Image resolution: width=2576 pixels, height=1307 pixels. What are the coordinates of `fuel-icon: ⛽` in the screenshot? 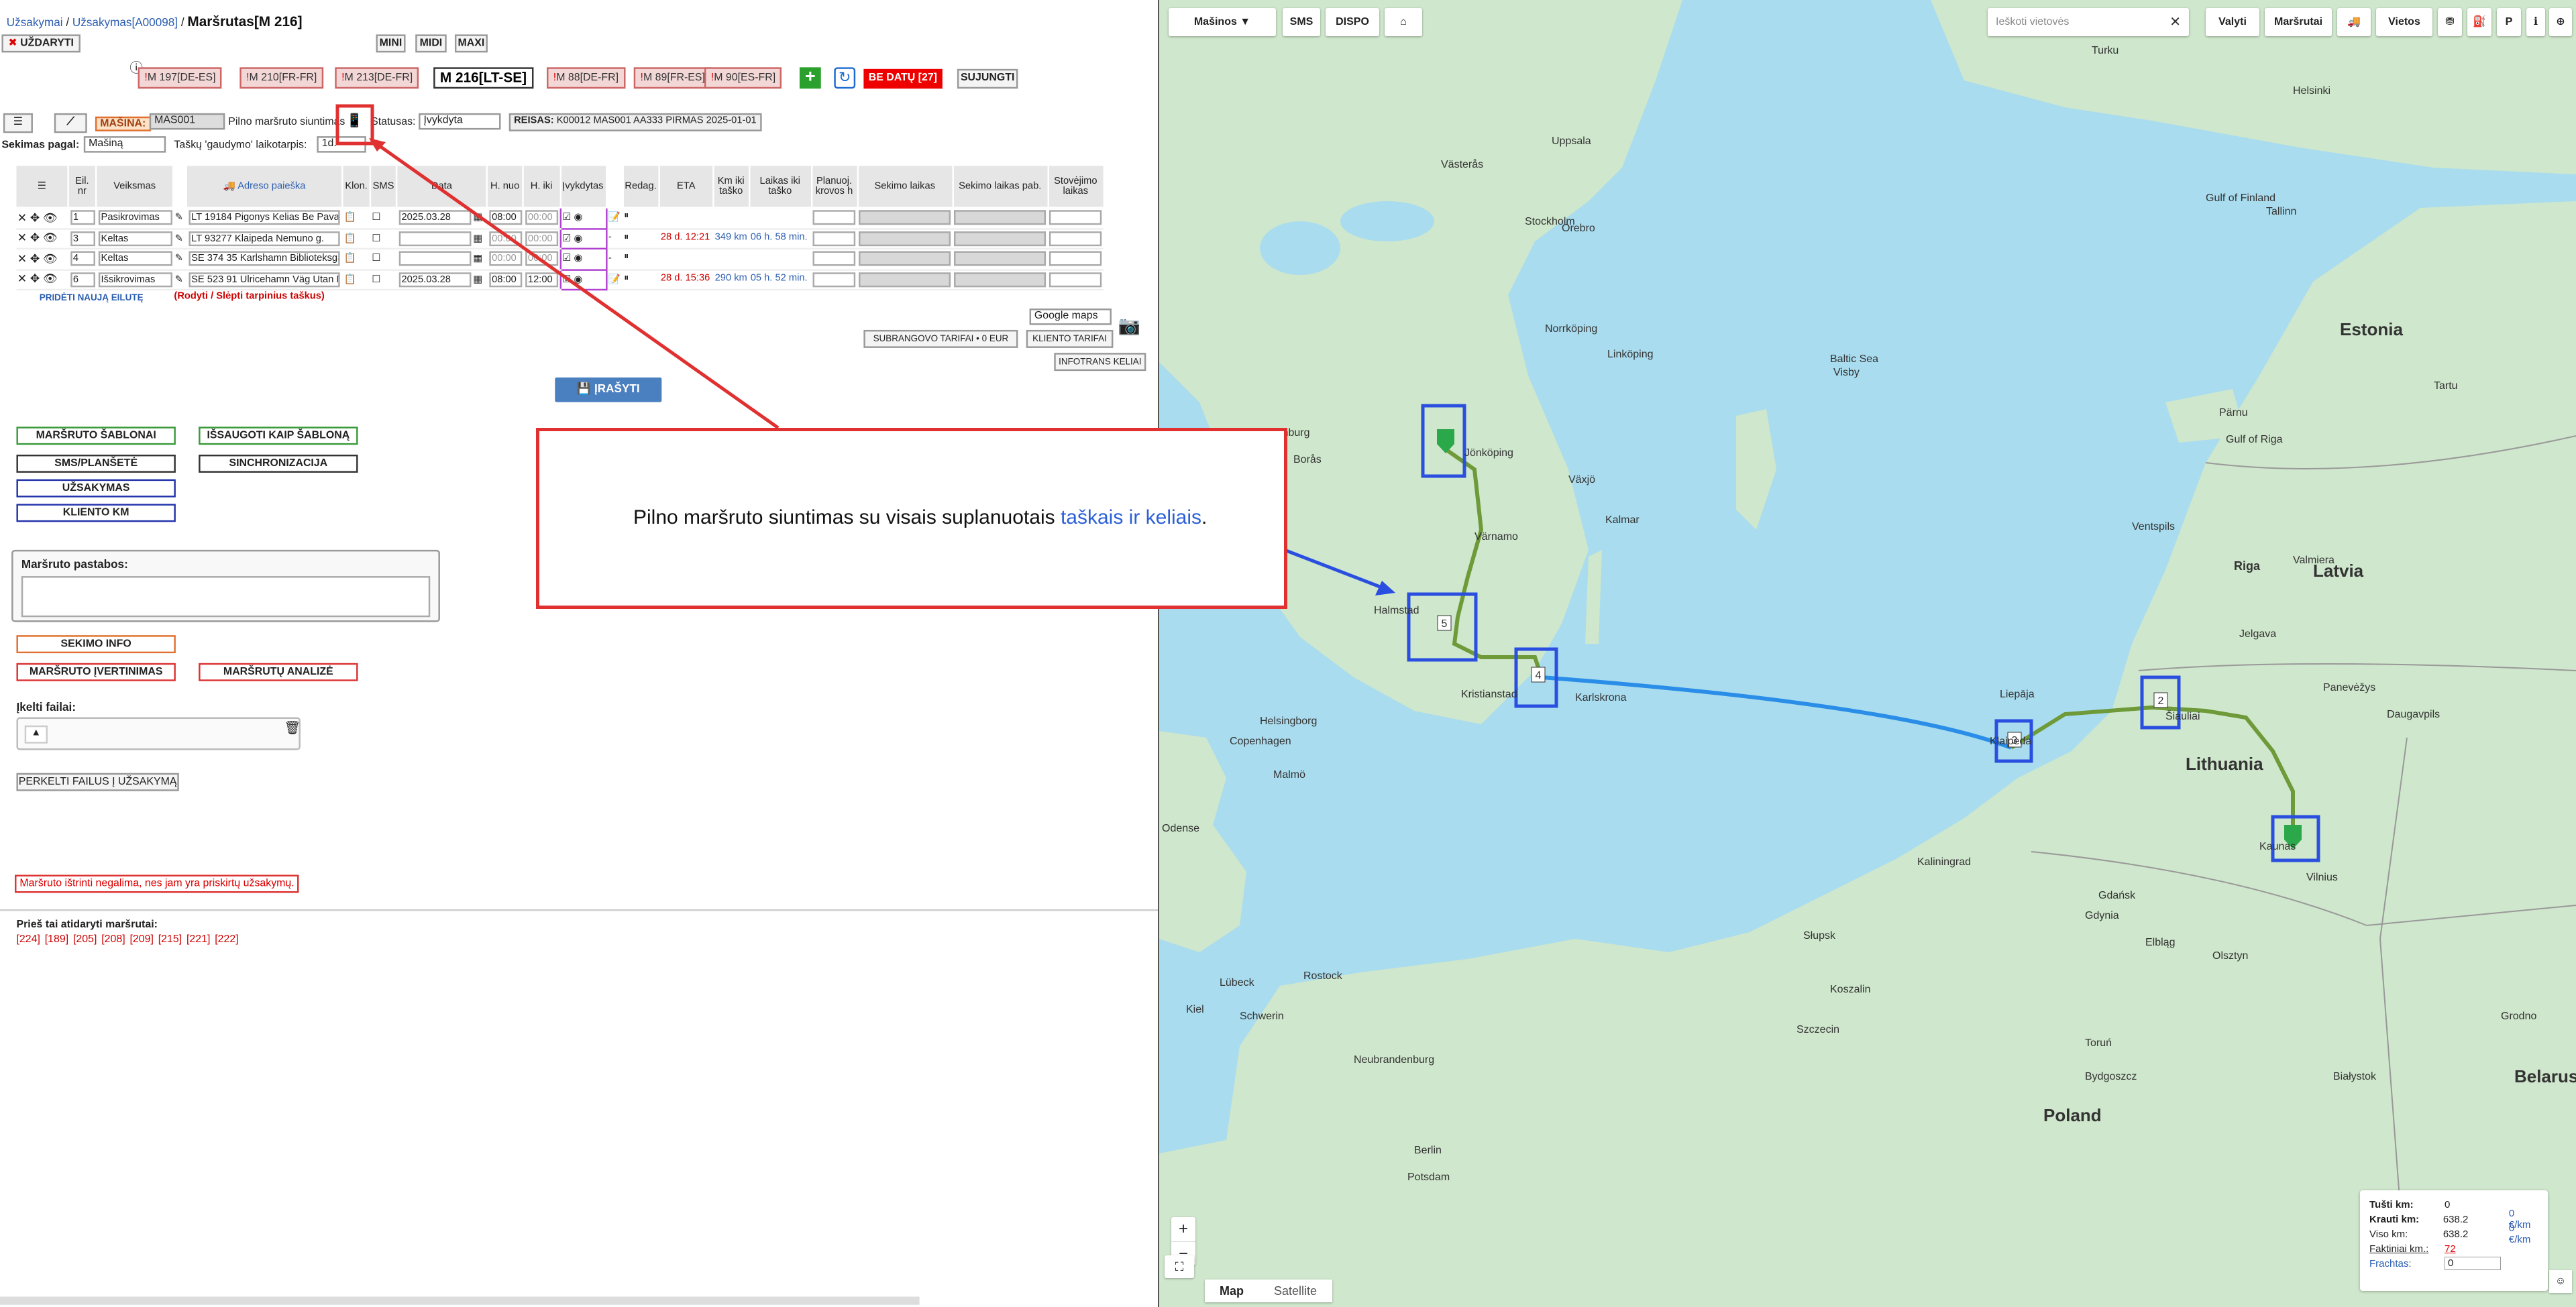 It's located at (2479, 22).